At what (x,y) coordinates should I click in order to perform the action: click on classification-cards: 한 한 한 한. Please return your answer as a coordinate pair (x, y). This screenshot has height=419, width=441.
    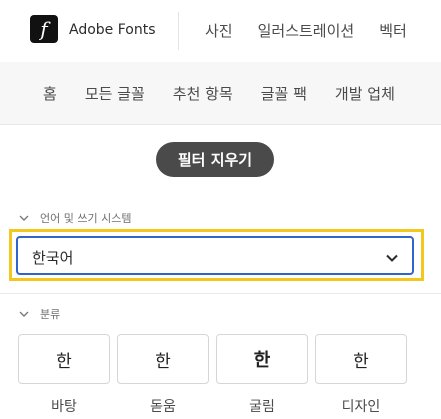
    Looking at the image, I should click on (212, 359).